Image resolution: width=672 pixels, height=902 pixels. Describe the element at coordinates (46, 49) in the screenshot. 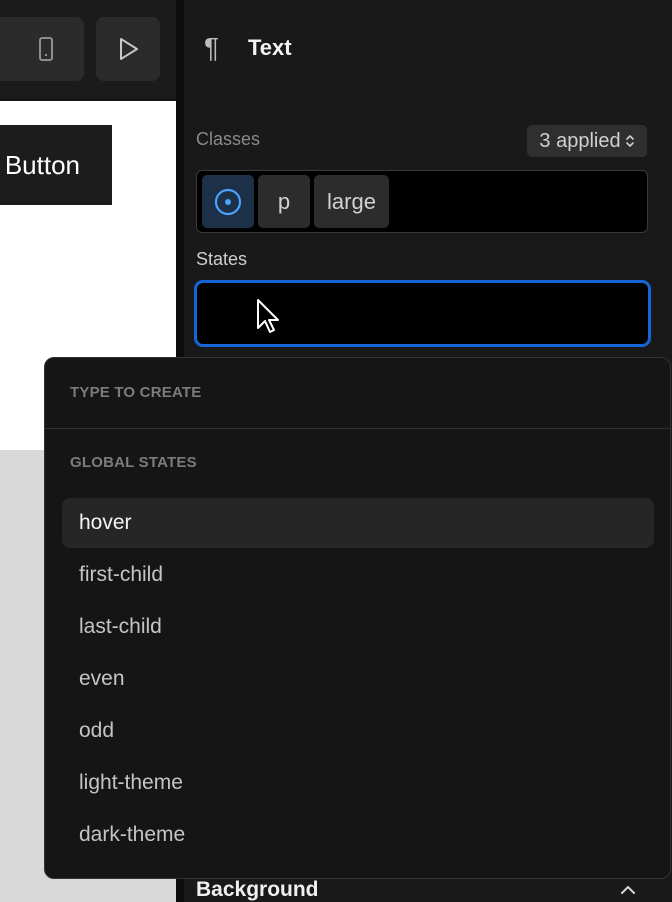

I see `mobile-device-icon` at that location.